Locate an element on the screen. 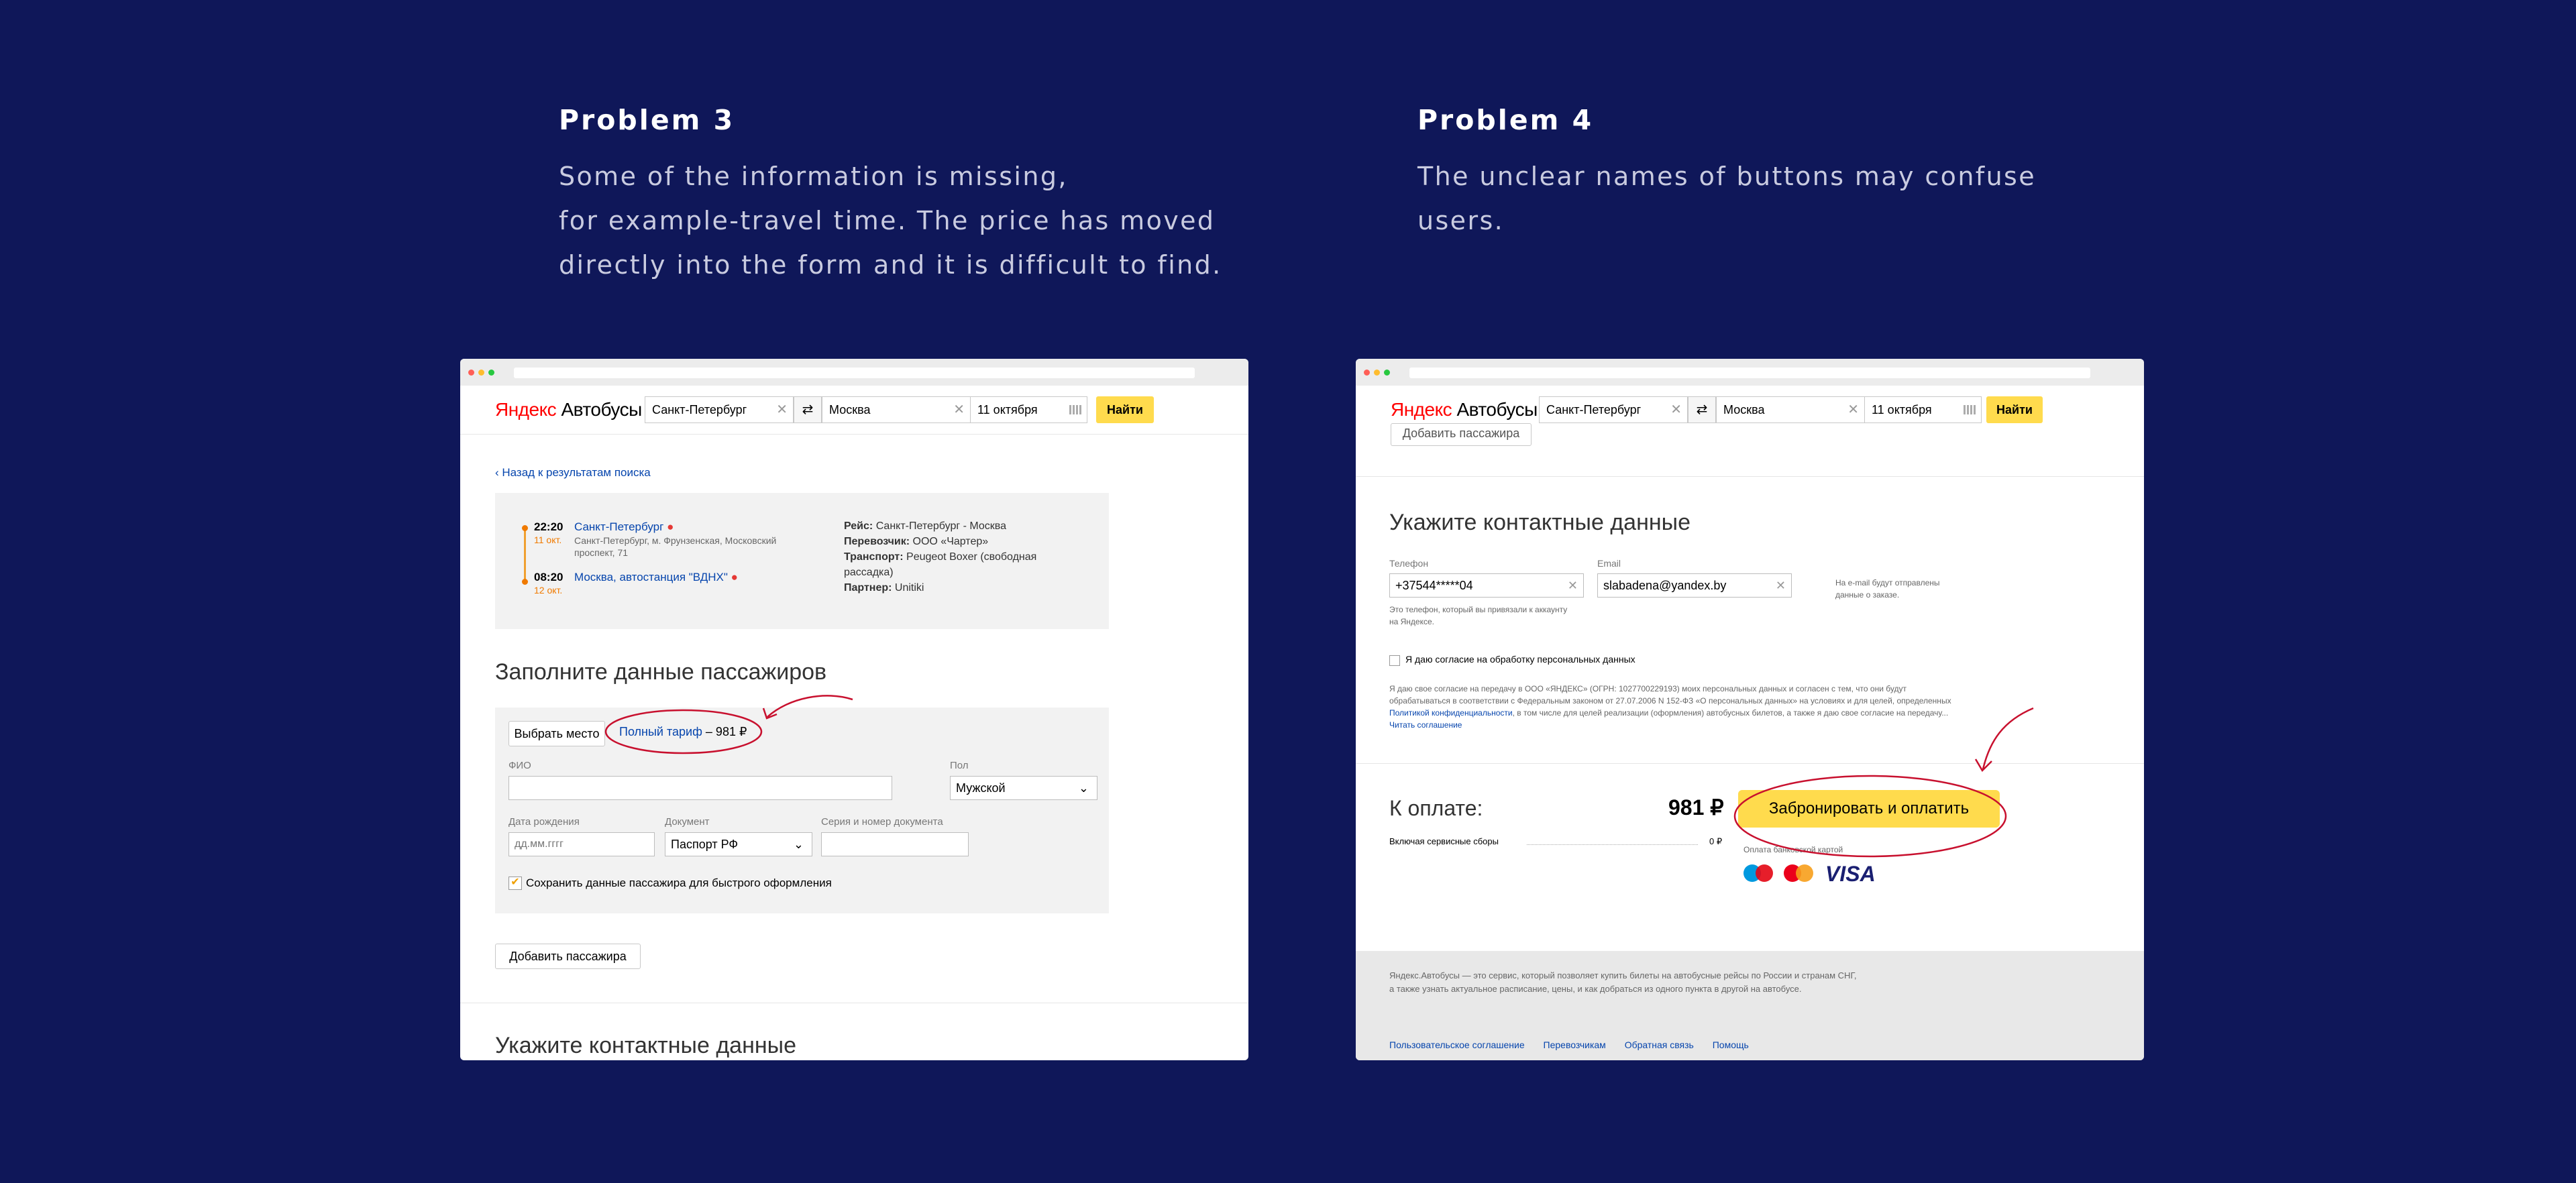  contacts-title: Укажите контактные данные is located at coordinates (1539, 522).